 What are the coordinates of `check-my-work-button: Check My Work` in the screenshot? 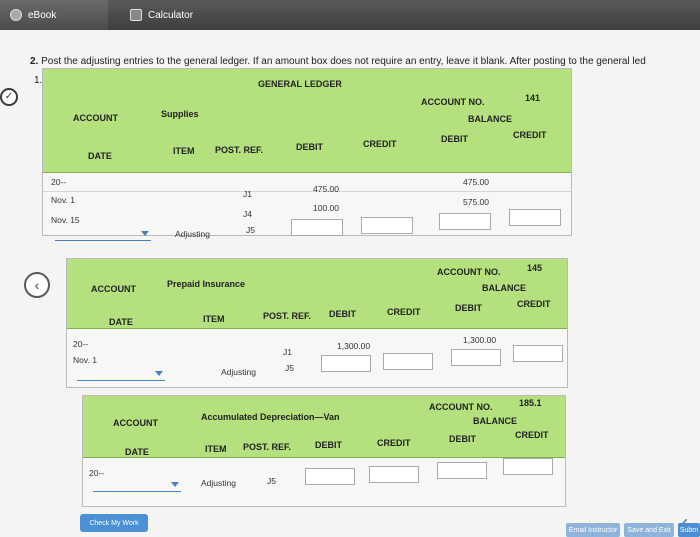 It's located at (114, 523).